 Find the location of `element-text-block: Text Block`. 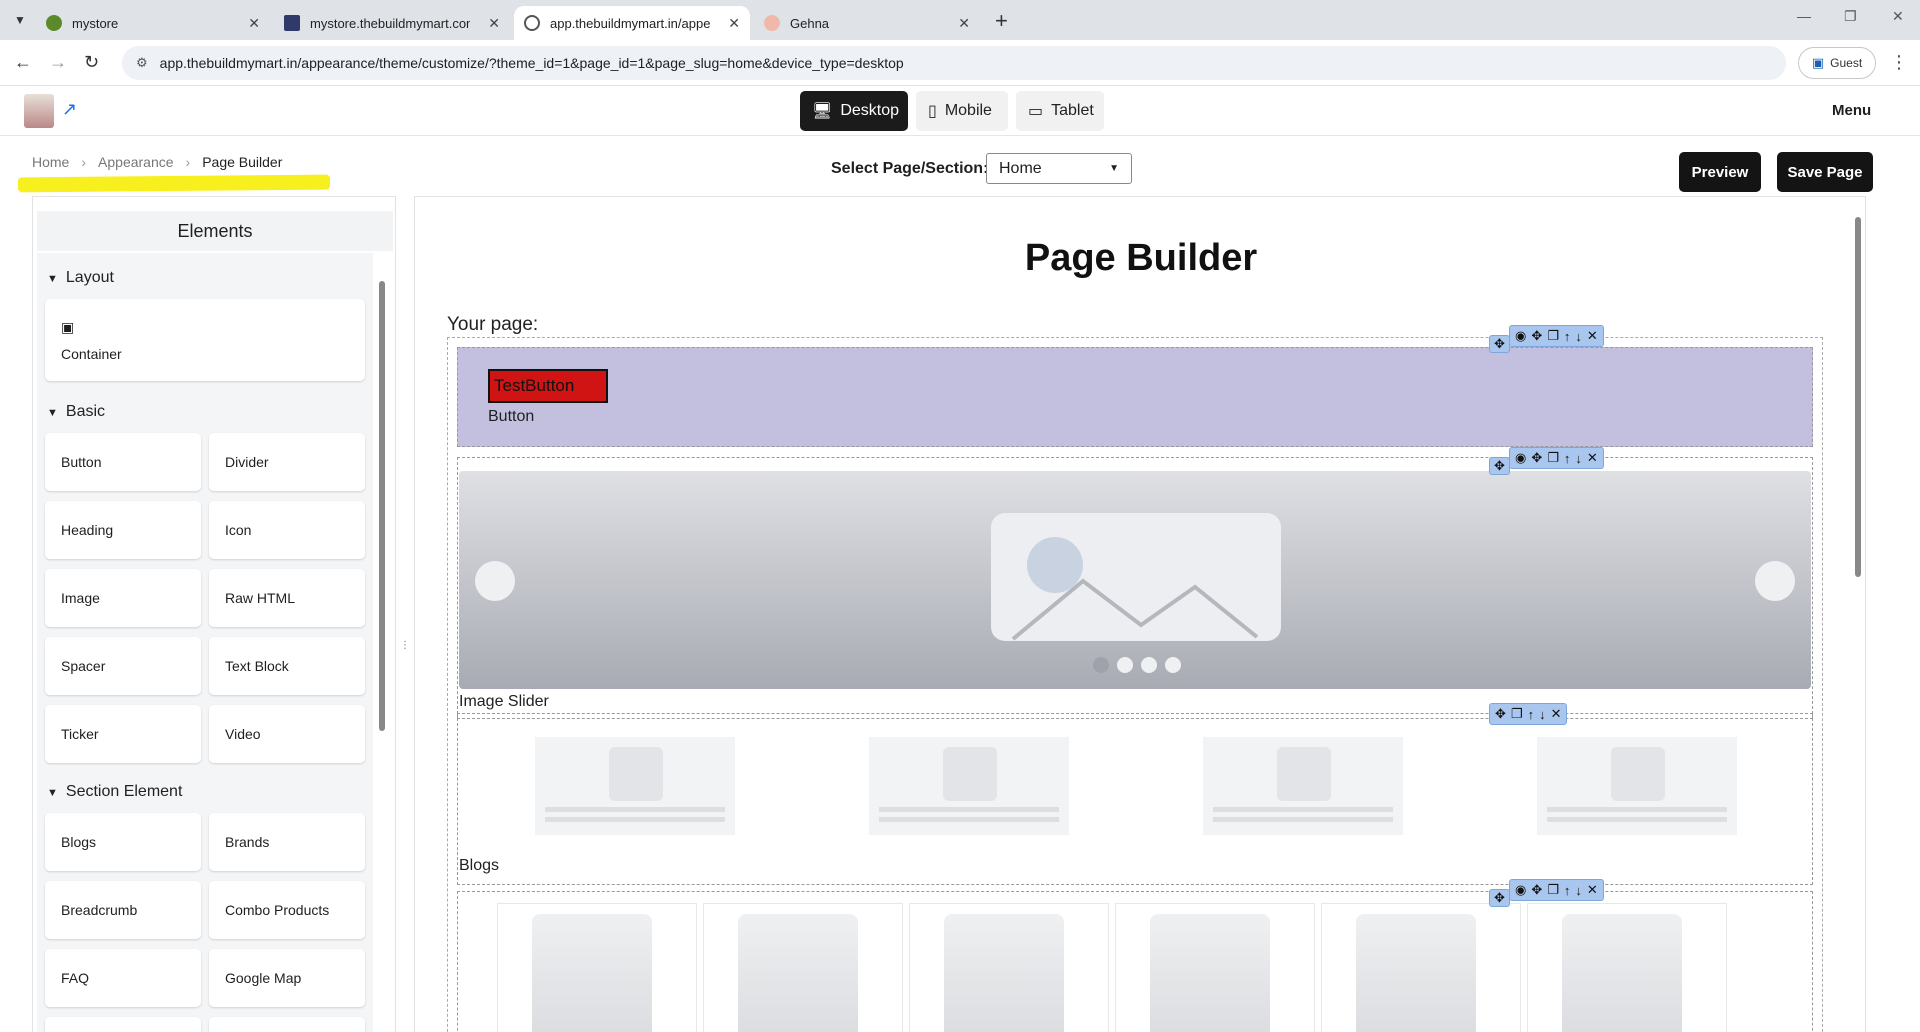

element-text-block: Text Block is located at coordinates (287, 666).